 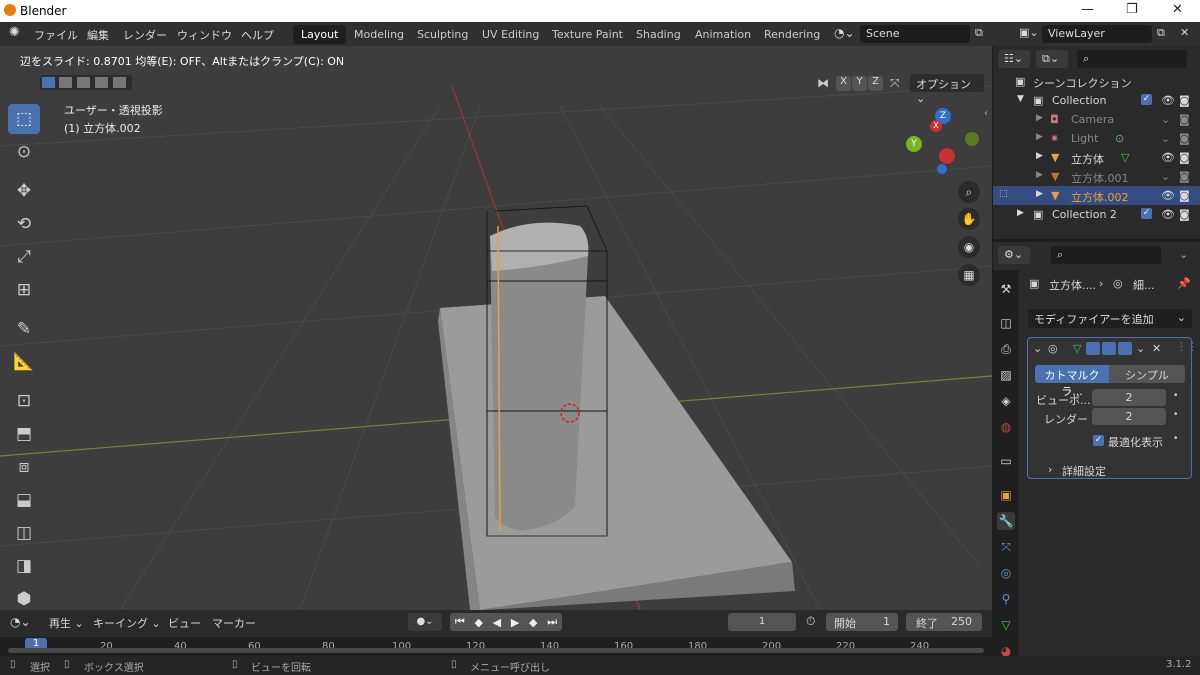 I want to click on move-tool-icon: ✥, so click(x=24, y=191).